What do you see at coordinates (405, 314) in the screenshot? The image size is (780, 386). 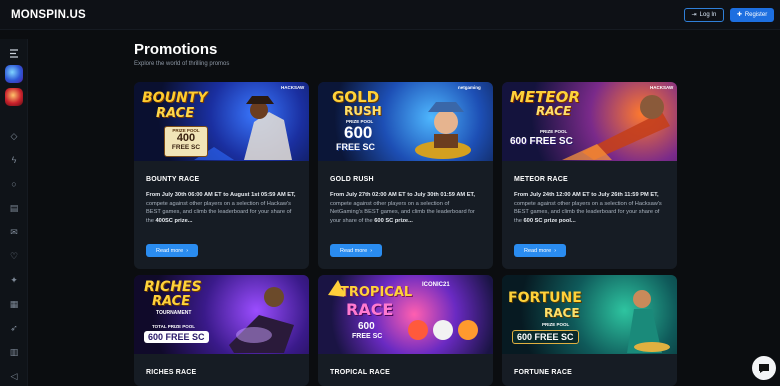 I see `promo-banner: ICONIC21 TROPICAL RACE 600 FREE SC` at bounding box center [405, 314].